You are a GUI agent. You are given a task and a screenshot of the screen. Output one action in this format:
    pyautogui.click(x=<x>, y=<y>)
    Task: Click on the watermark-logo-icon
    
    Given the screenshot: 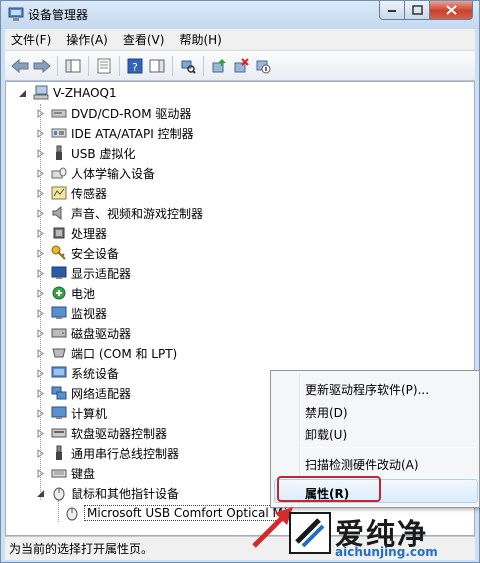 What is the action you would take?
    pyautogui.click(x=310, y=533)
    